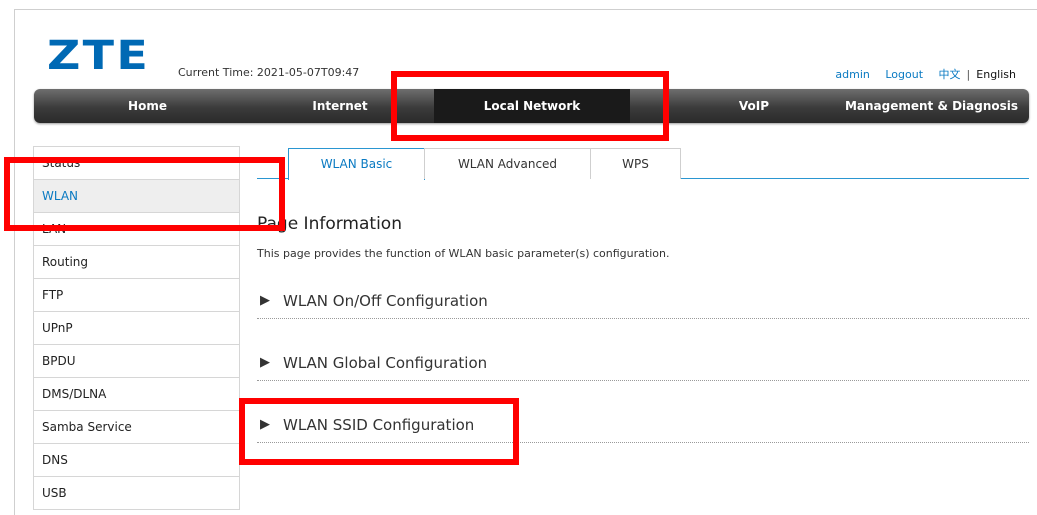 The image size is (1037, 515). I want to click on sidebar-item-samba-service: Samba Service, so click(136, 427).